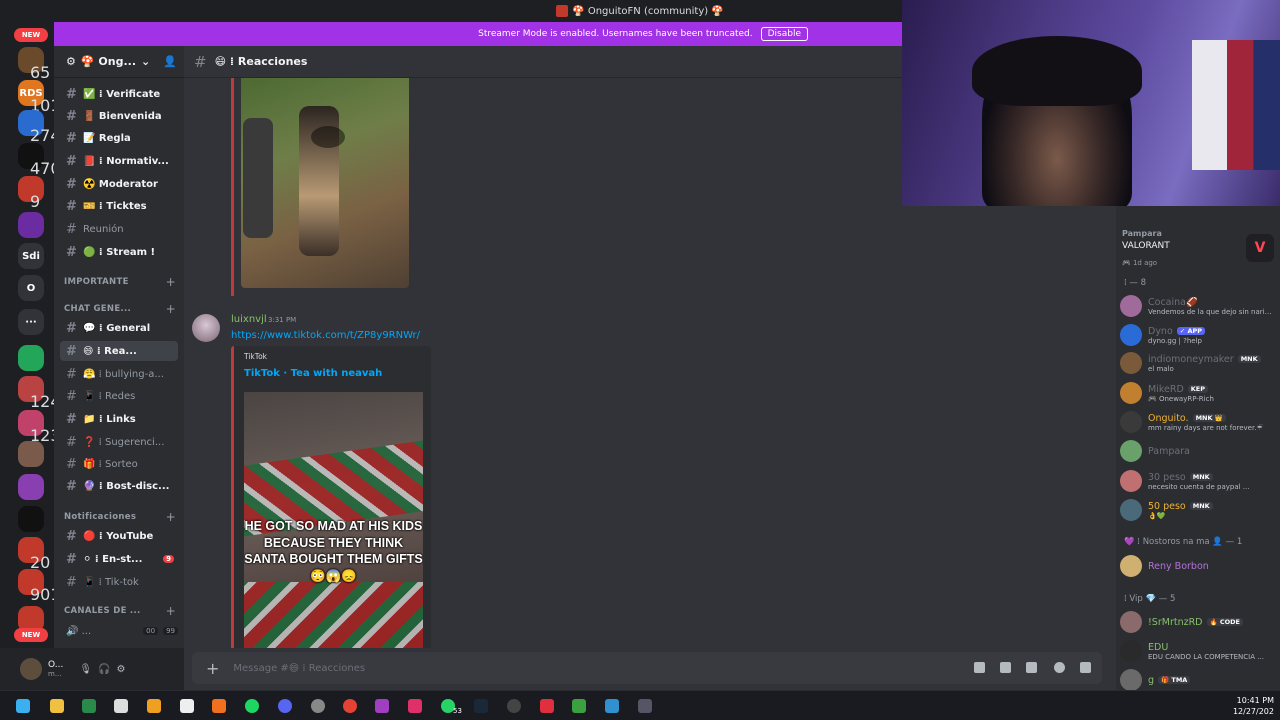 This screenshot has height=720, width=1280. What do you see at coordinates (31, 35) in the screenshot?
I see `new-badge-top: NEW` at bounding box center [31, 35].